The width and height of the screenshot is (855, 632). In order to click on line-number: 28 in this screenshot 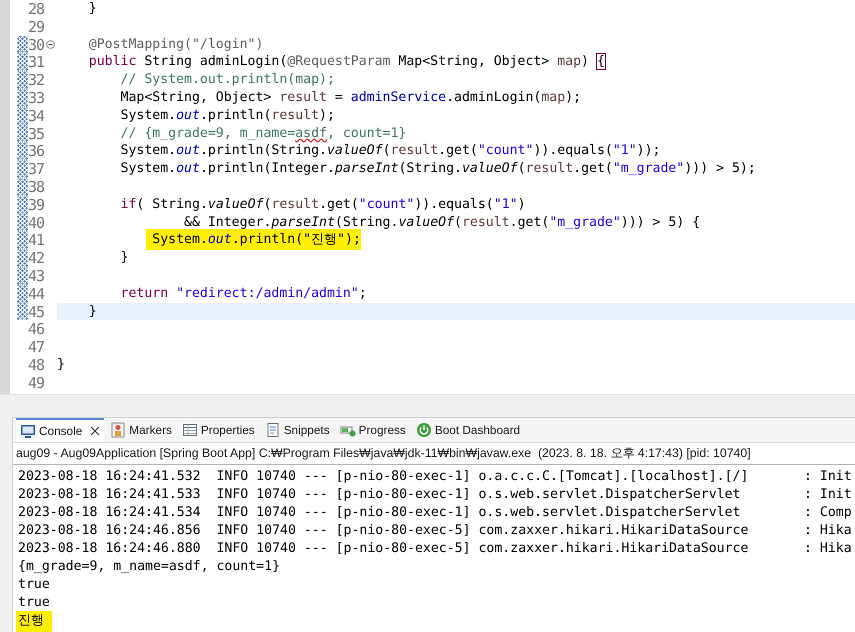, I will do `click(37, 9)`.